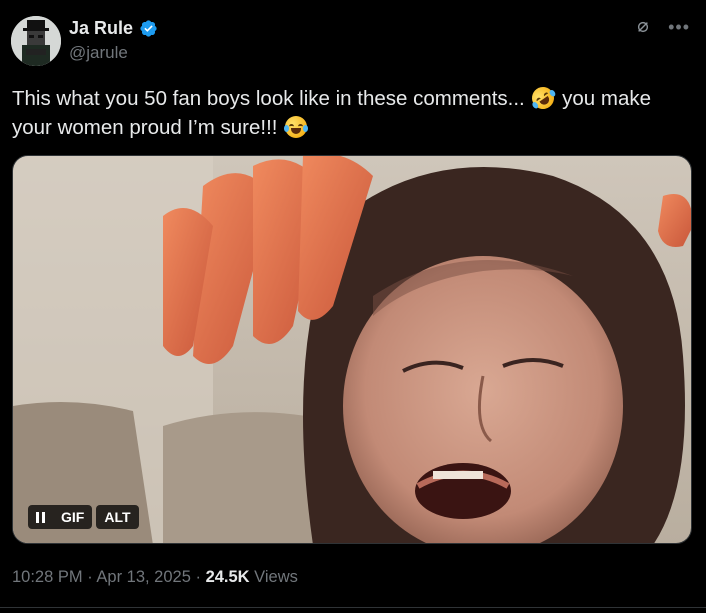 This screenshot has width=706, height=613. Describe the element at coordinates (663, 27) in the screenshot. I see `tweet-actions-top: •••` at that location.